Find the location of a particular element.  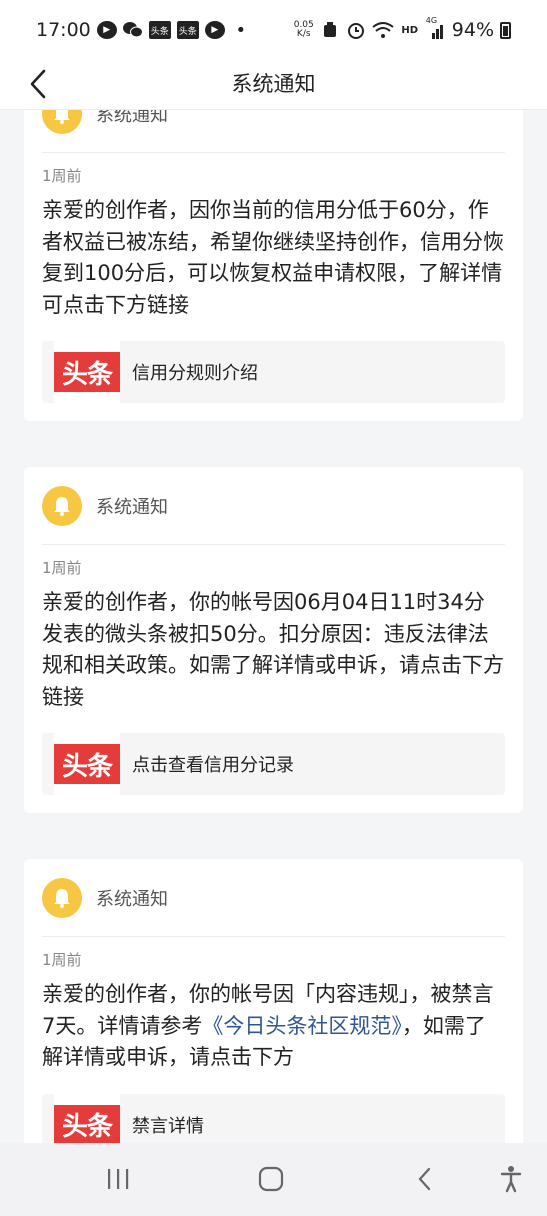

battery-percent: 94% is located at coordinates (472, 30).